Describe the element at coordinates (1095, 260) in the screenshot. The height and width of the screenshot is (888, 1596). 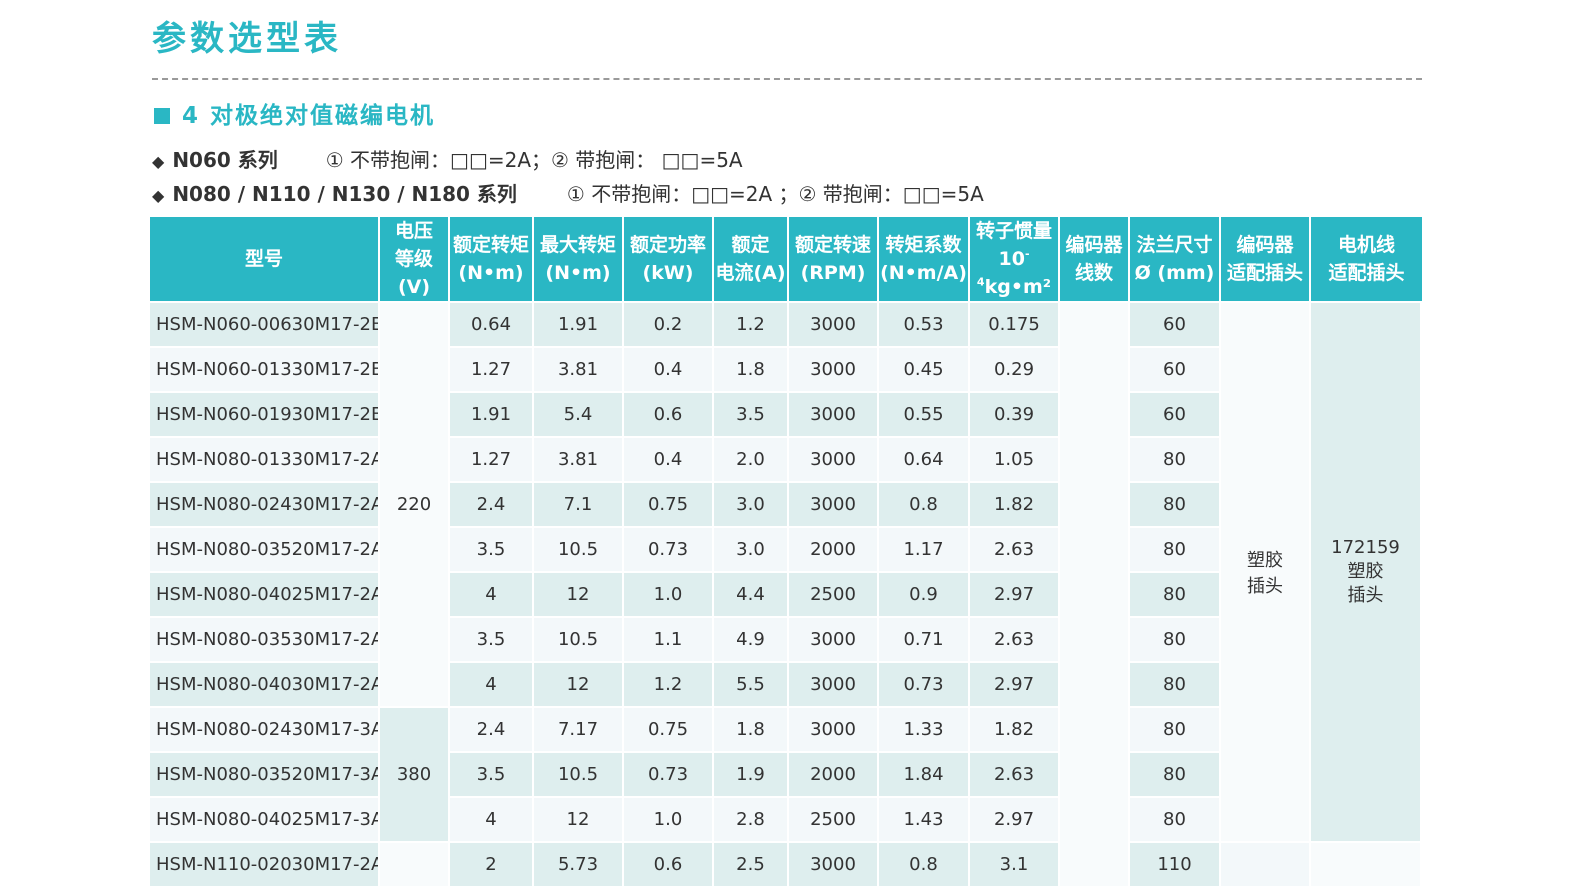
I see `header-encoder-lines: 编码器 线数` at that location.